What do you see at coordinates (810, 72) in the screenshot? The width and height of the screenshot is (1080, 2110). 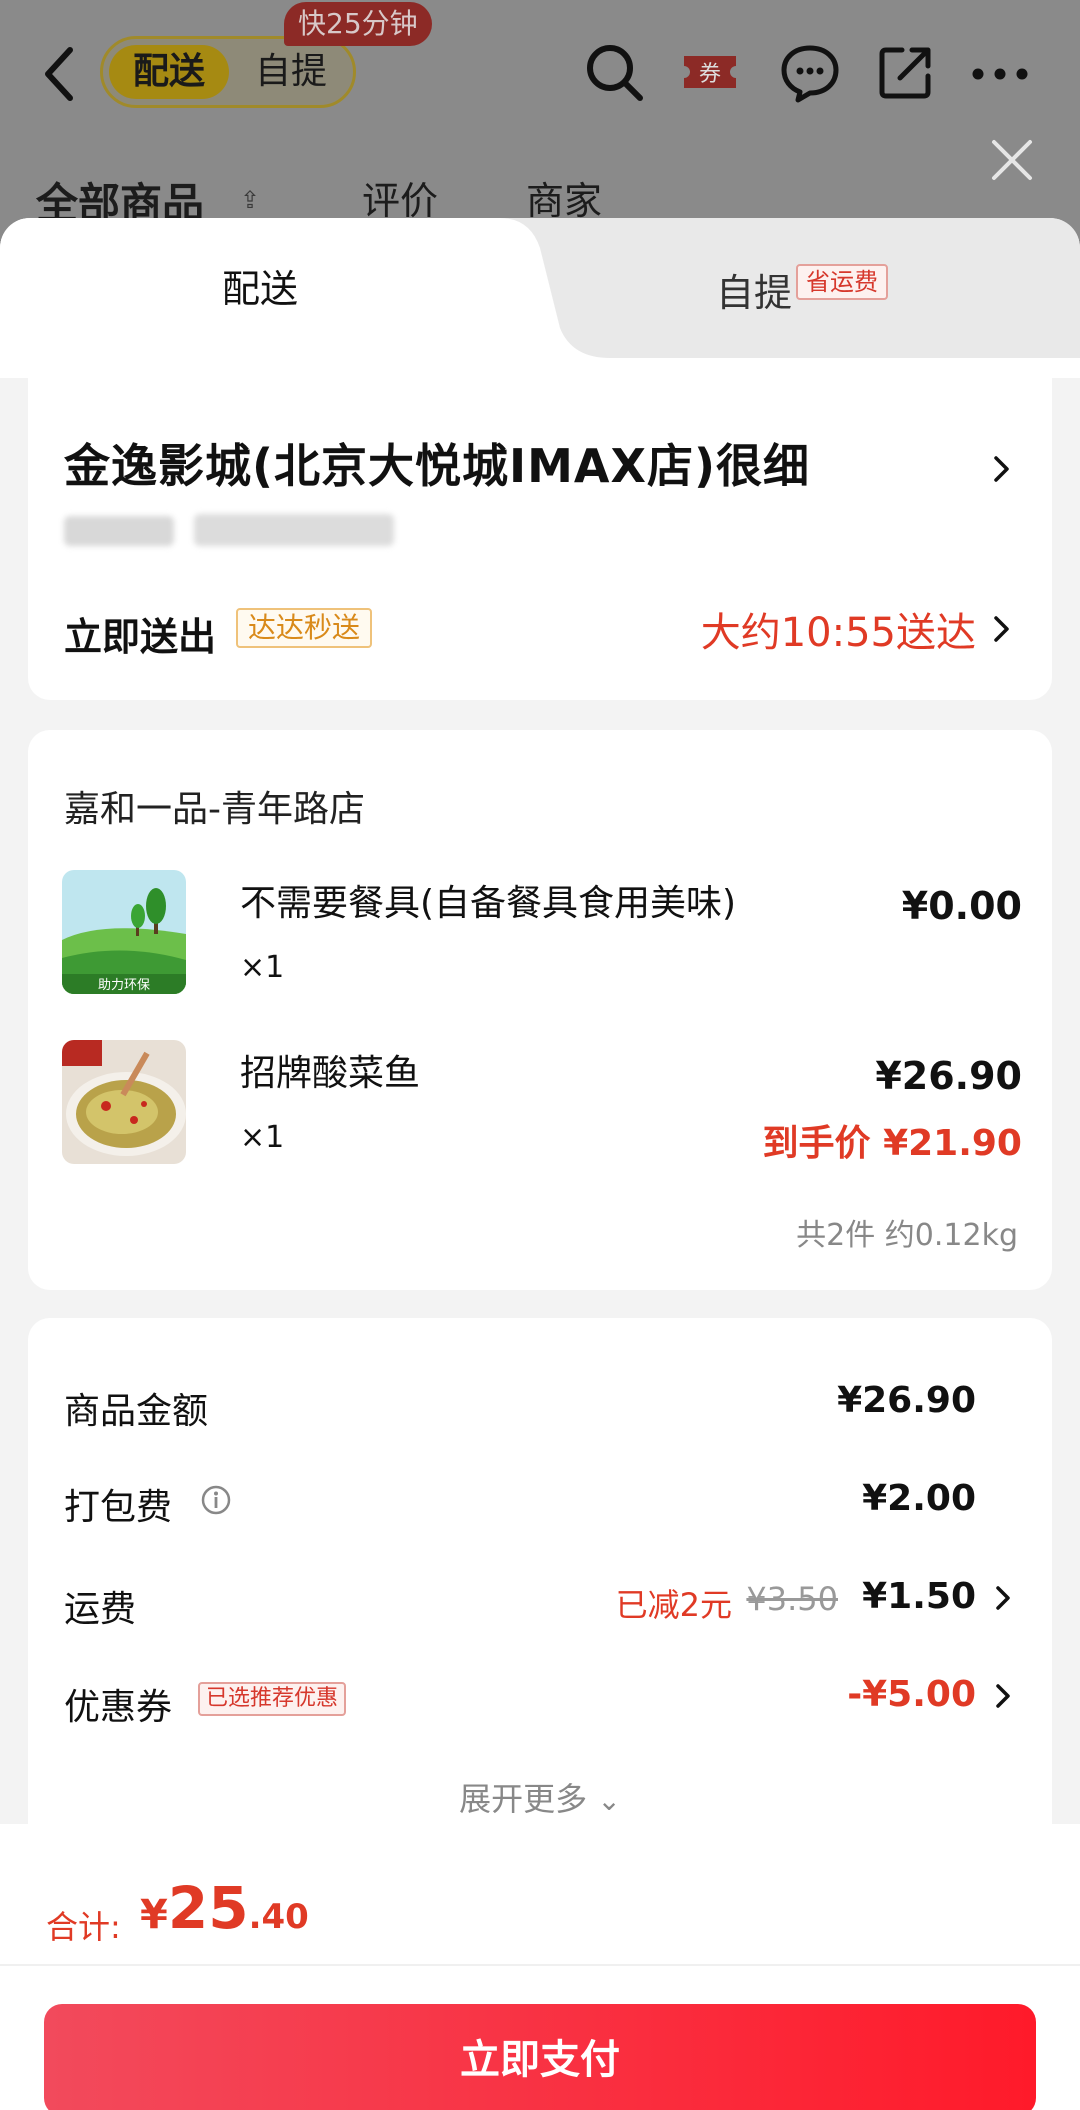 I see `chat-icon` at bounding box center [810, 72].